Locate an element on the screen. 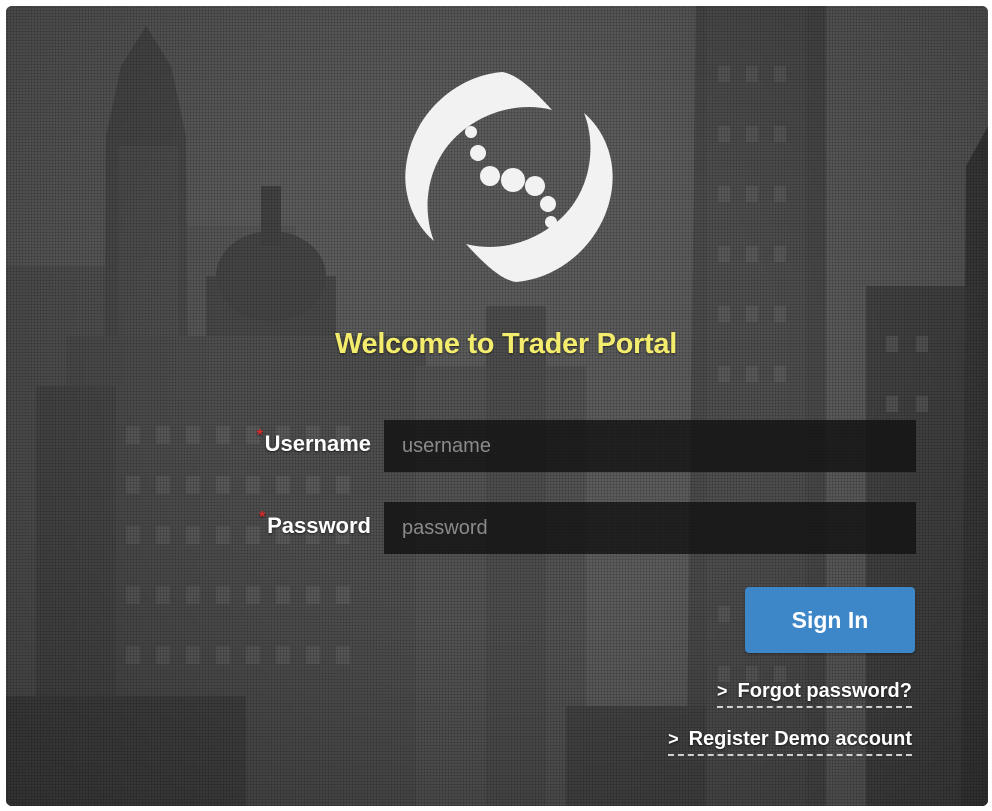 This screenshot has width=992, height=811. password-row: * Password is located at coordinates (571, 528).